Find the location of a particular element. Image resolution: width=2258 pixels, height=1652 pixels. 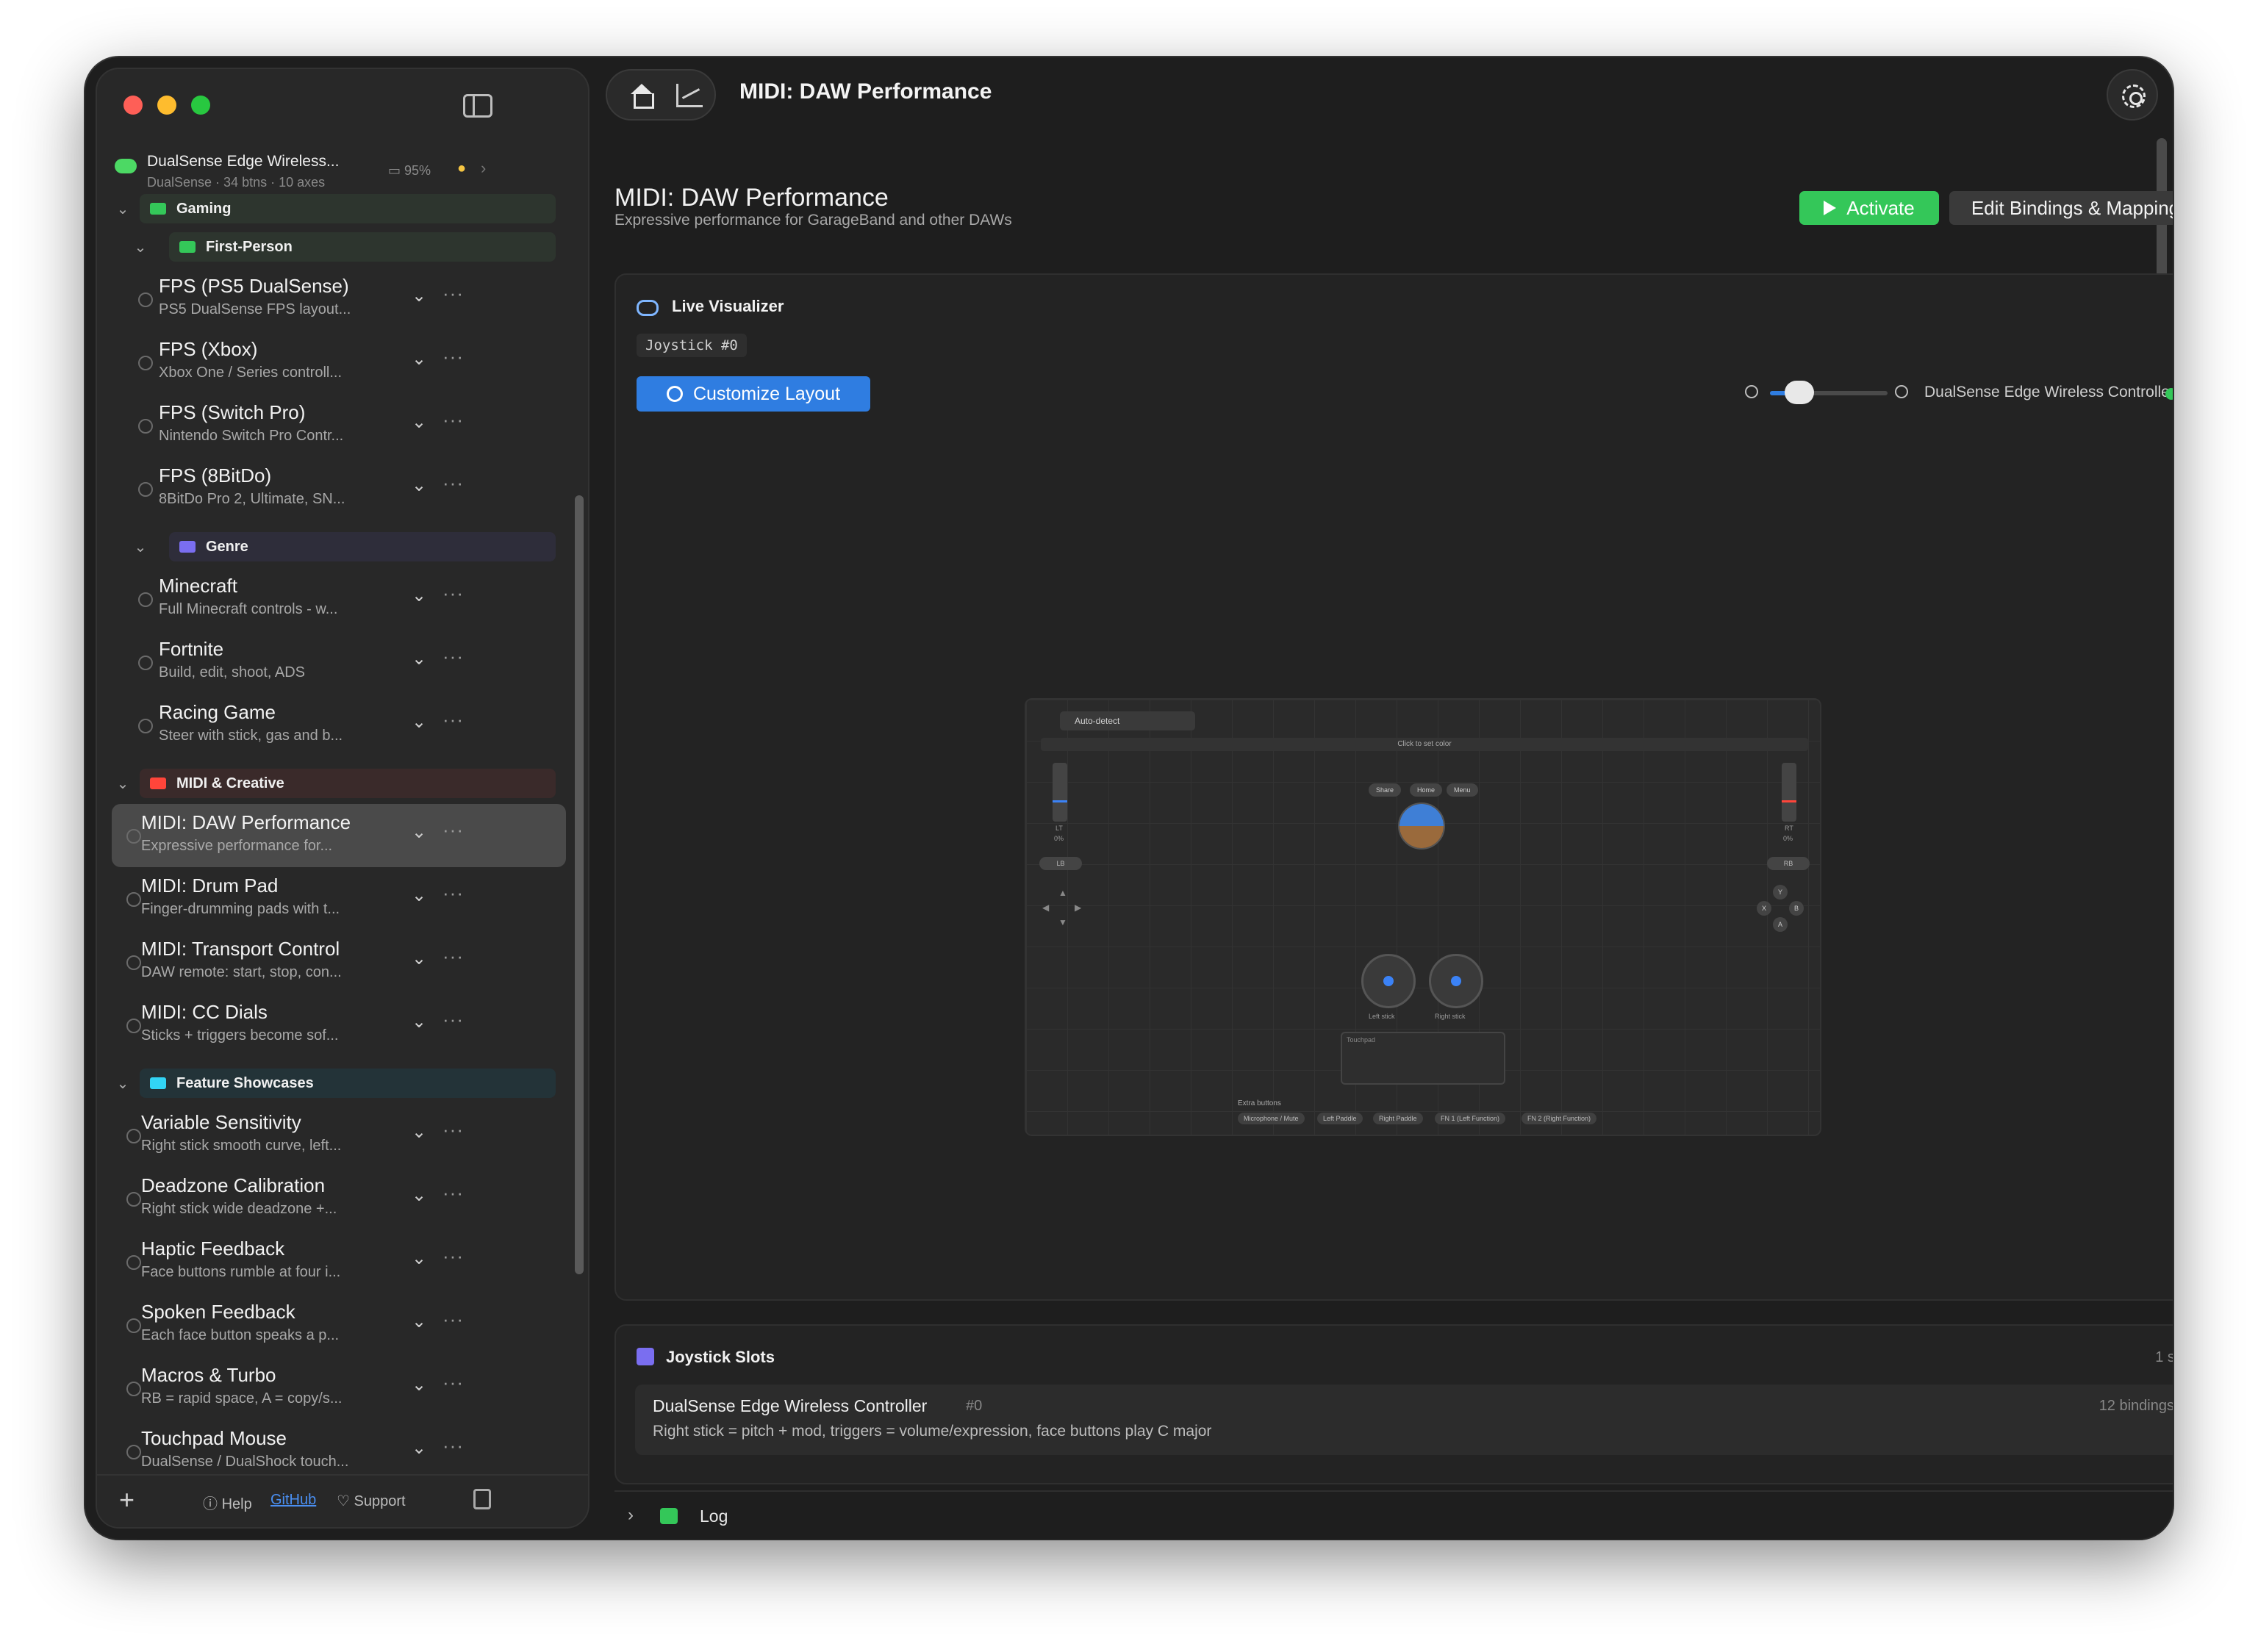

list-item: Fortnite Build, edit, shoot, ADS ⌄ ··· is located at coordinates (339, 662).